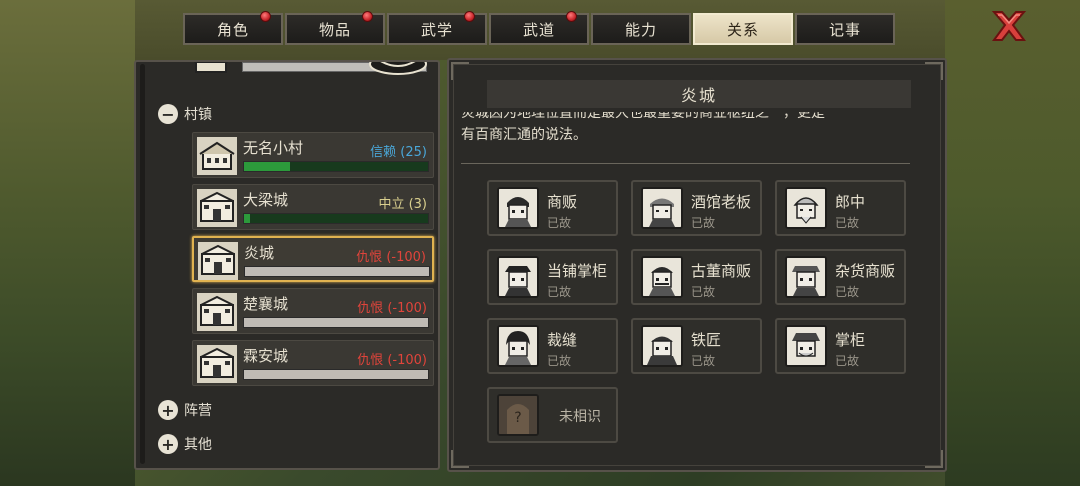 This screenshot has height=486, width=1080. I want to click on group-label: 其他, so click(198, 445).